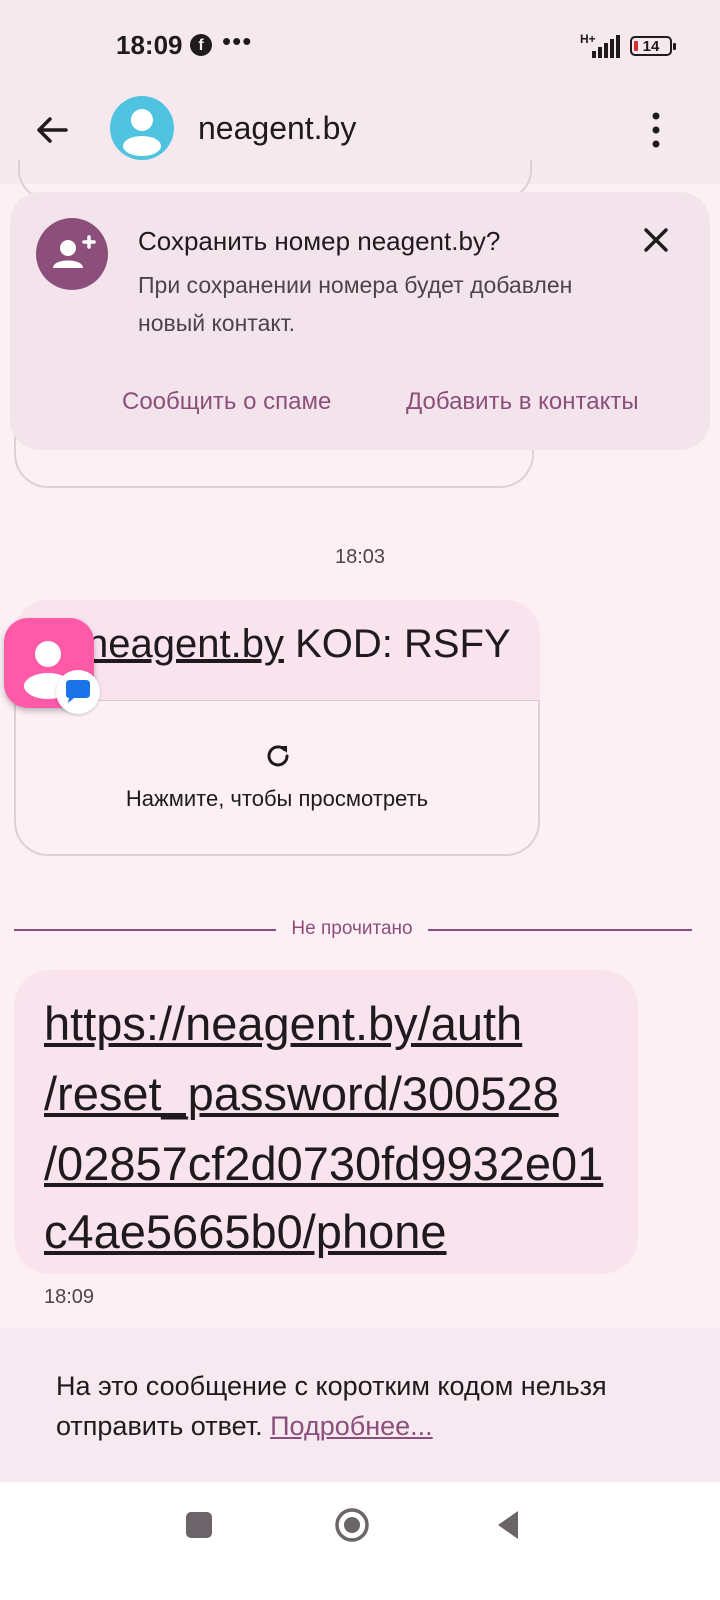 The image size is (720, 1600). Describe the element at coordinates (226, 402) in the screenshot. I see `report-spam-button: Сообщить о спаме` at that location.